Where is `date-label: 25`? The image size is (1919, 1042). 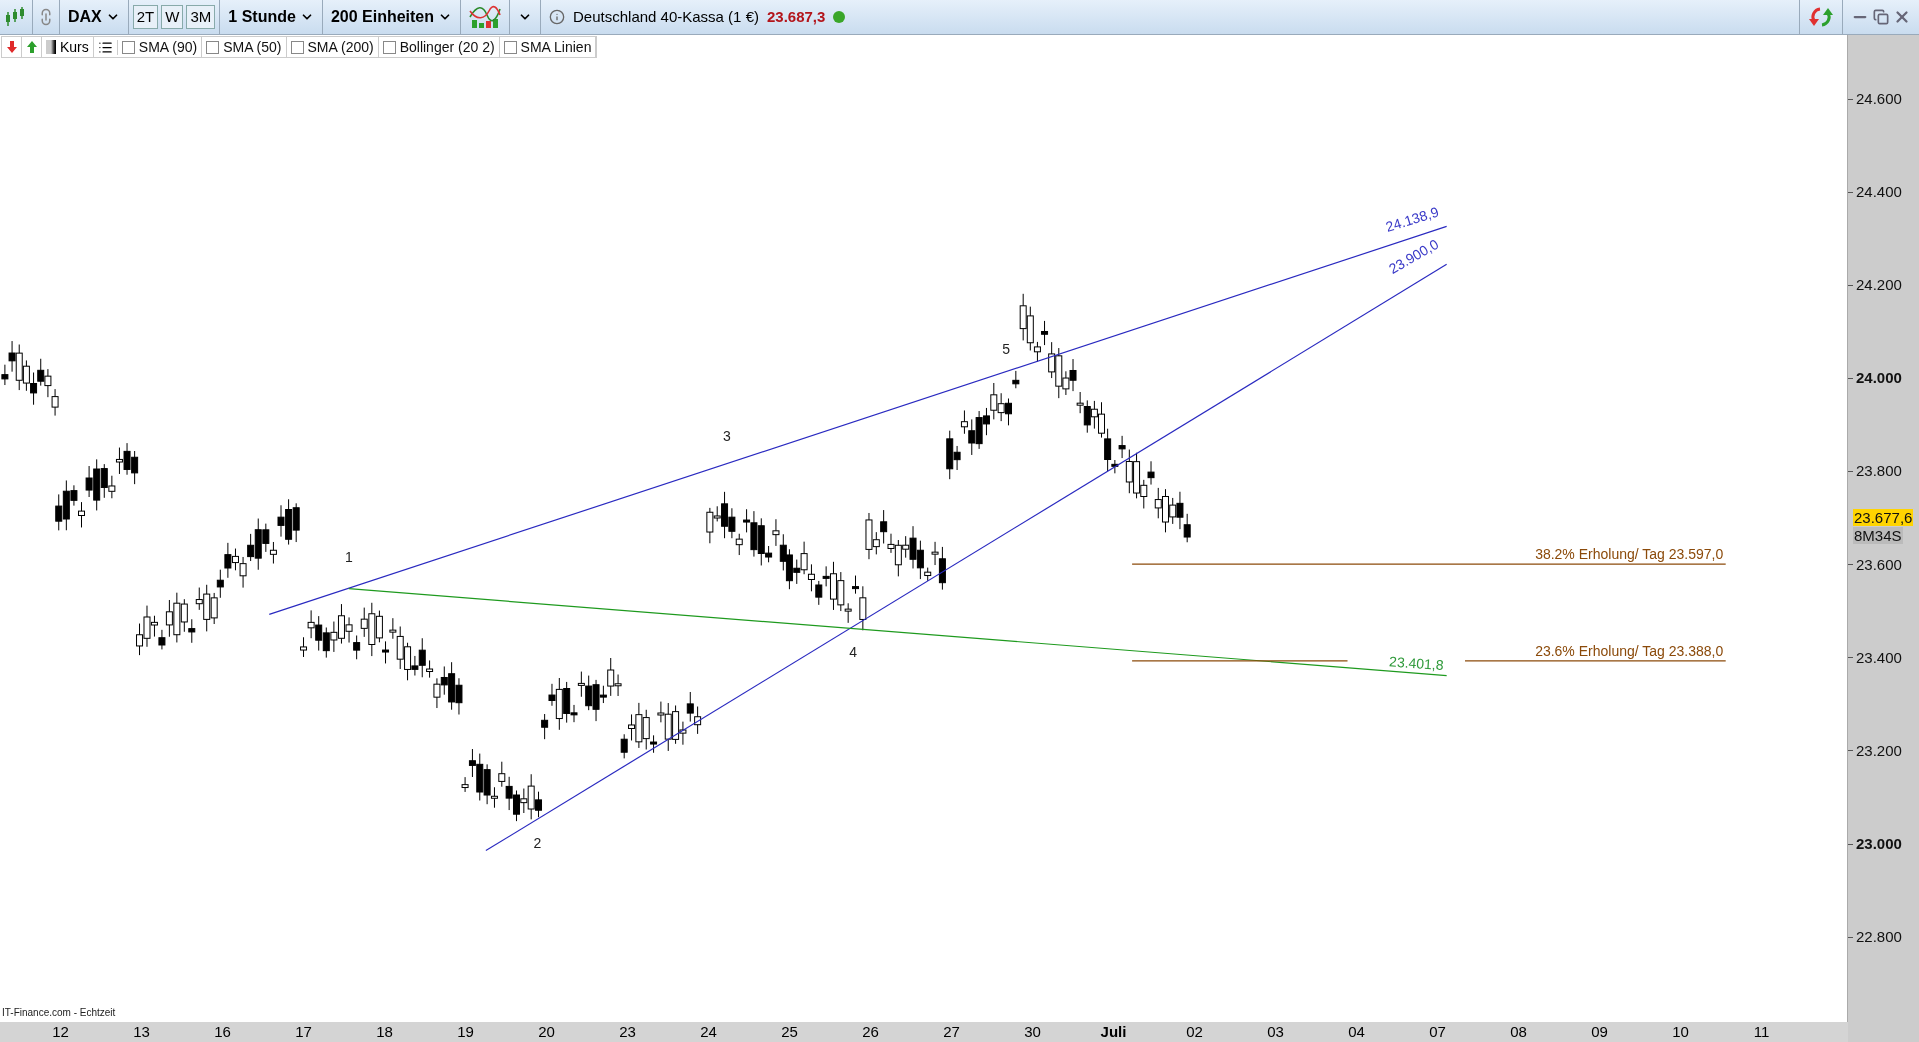
date-label: 25 is located at coordinates (789, 1032).